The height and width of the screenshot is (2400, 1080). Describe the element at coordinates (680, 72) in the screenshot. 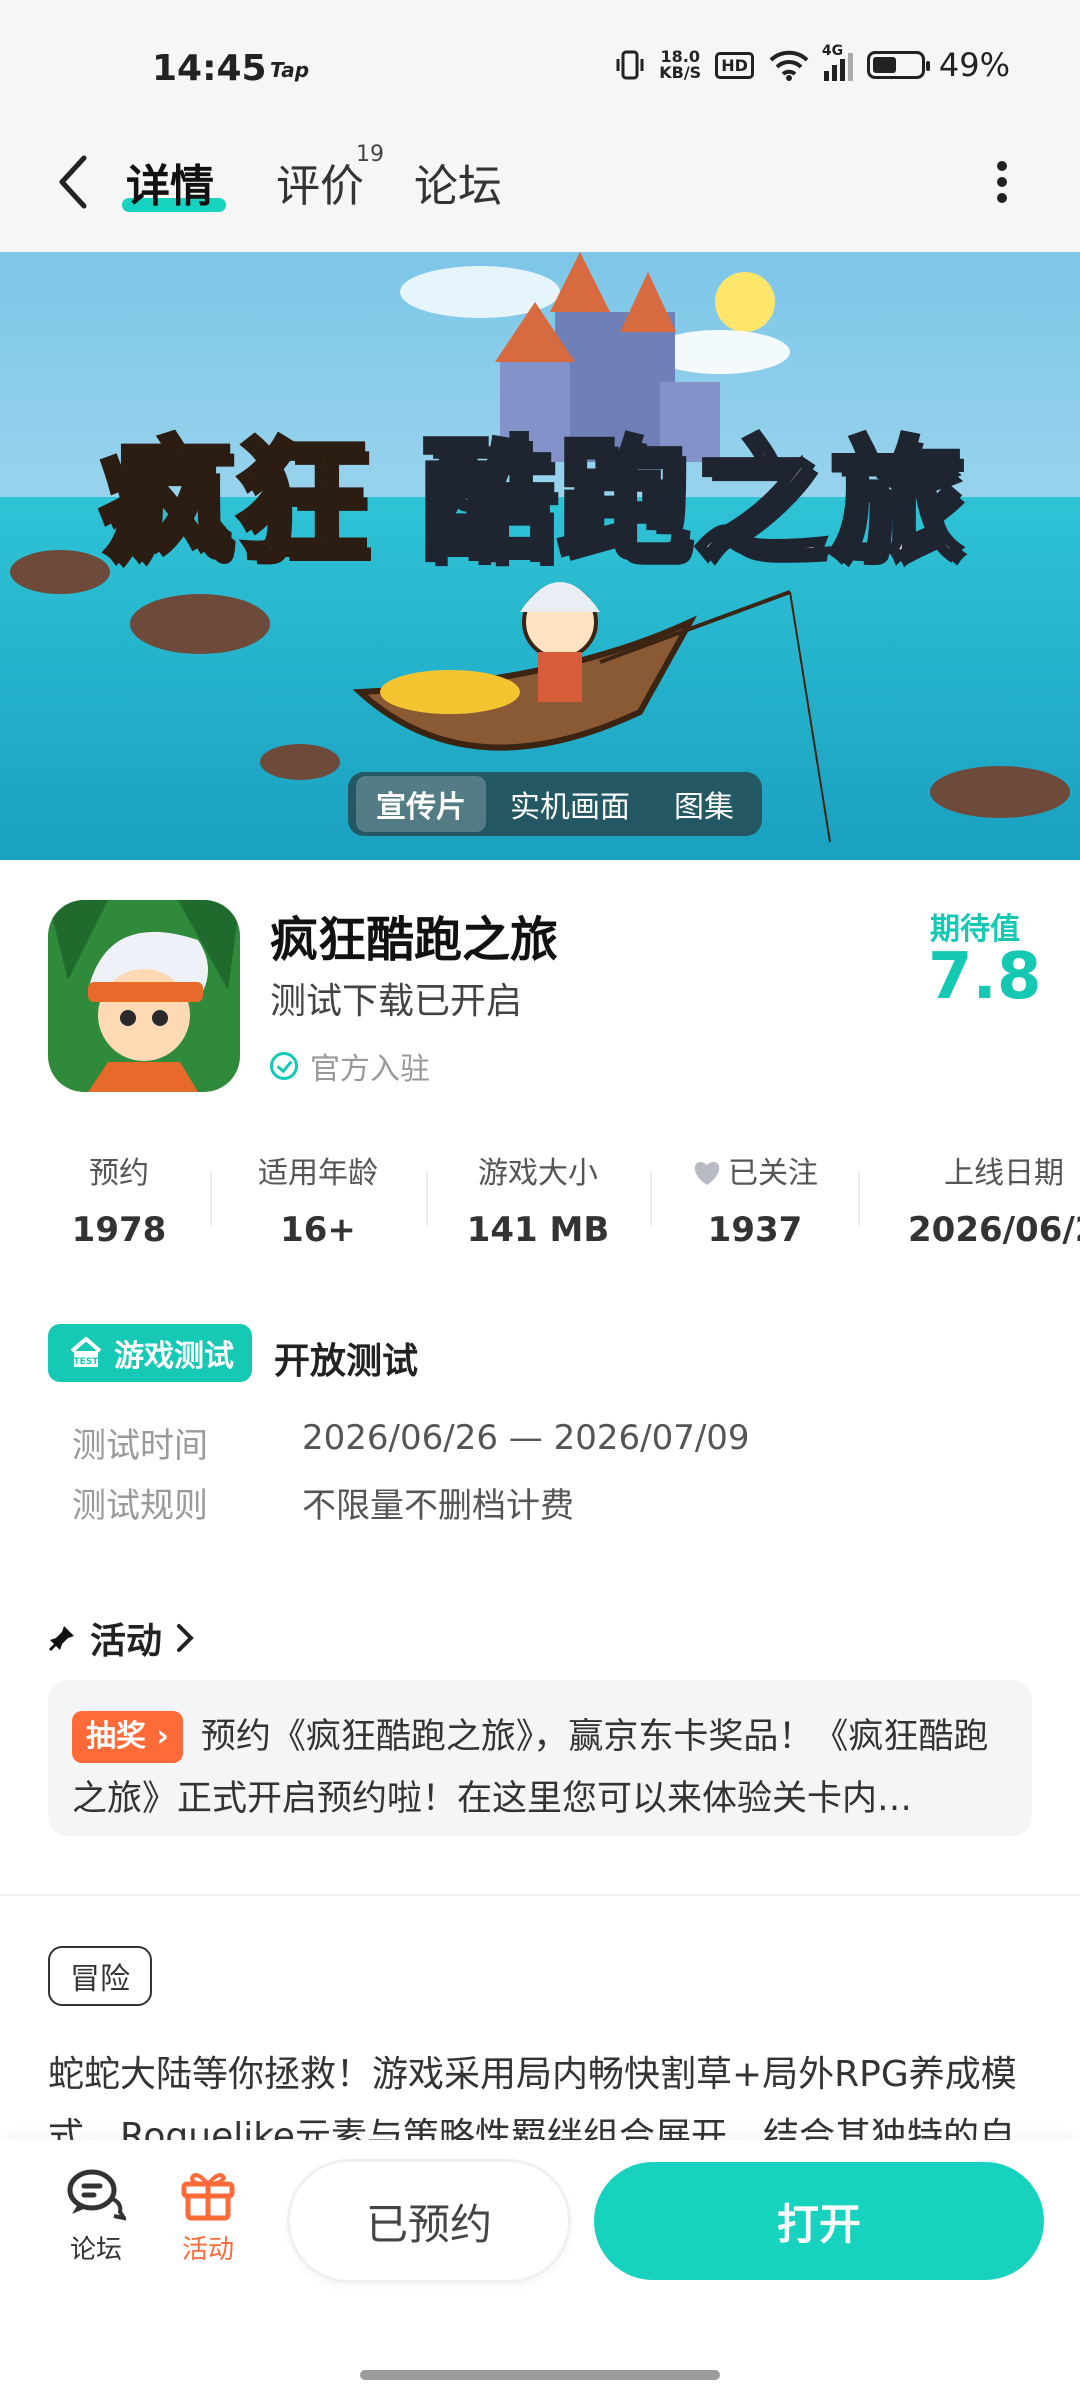

I see `net-speed-unit: KB/S` at that location.